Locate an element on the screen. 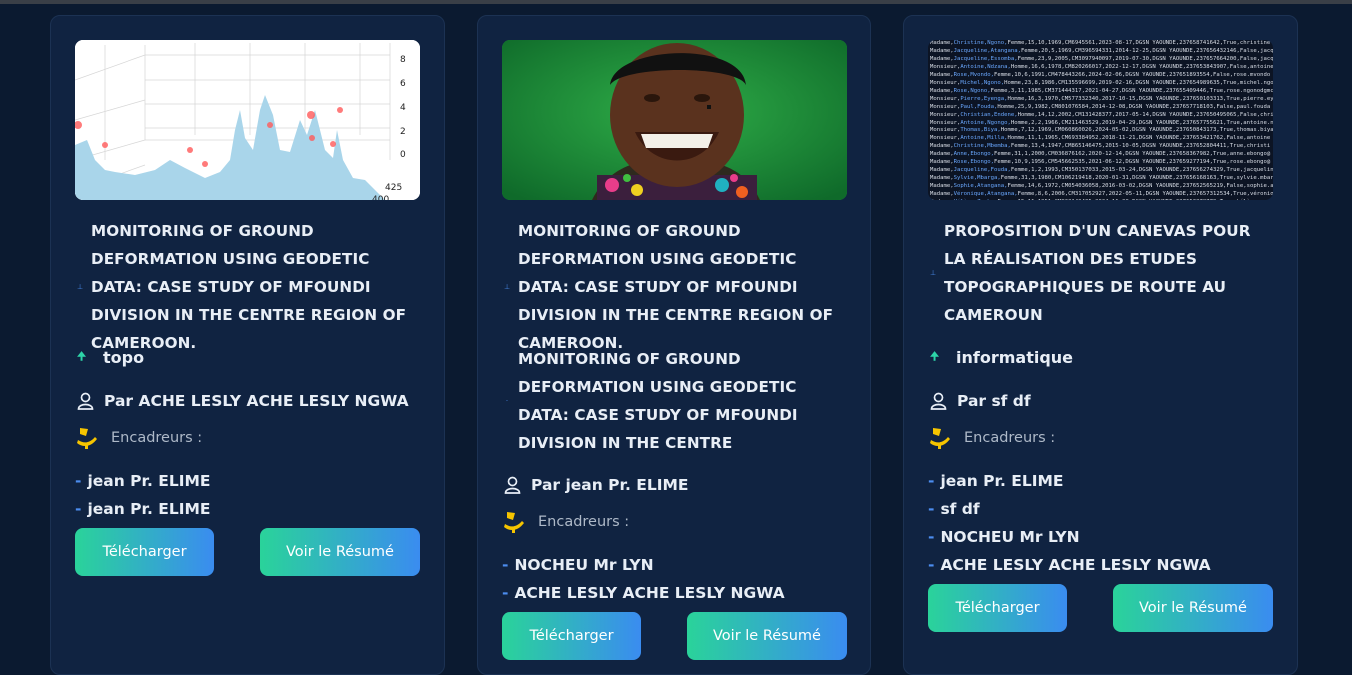 The image size is (1352, 675). plot-tick: 4 is located at coordinates (403, 108).